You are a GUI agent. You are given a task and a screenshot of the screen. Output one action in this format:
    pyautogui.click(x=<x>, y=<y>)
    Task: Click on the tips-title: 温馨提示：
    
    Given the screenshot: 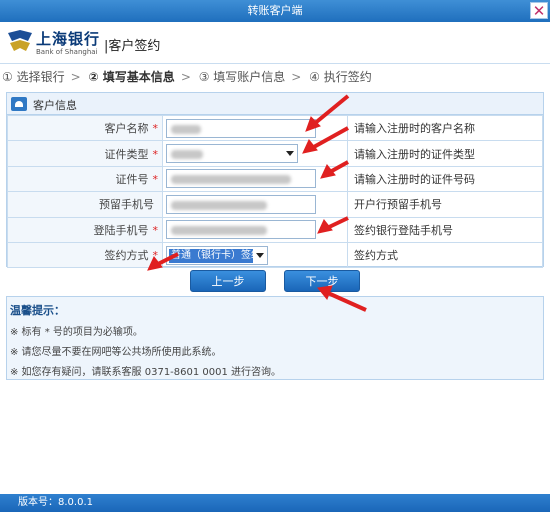 What is the action you would take?
    pyautogui.click(x=37, y=310)
    